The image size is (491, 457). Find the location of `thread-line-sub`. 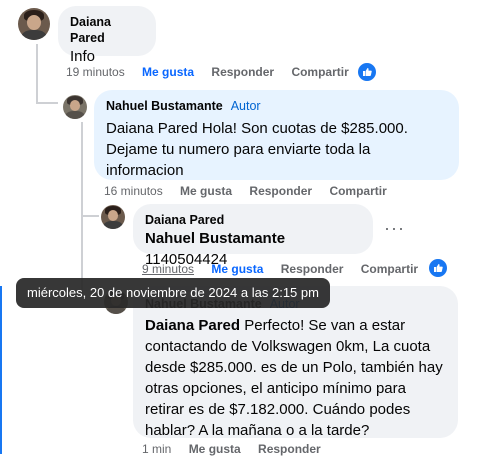

thread-line-sub is located at coordinates (82, 169).